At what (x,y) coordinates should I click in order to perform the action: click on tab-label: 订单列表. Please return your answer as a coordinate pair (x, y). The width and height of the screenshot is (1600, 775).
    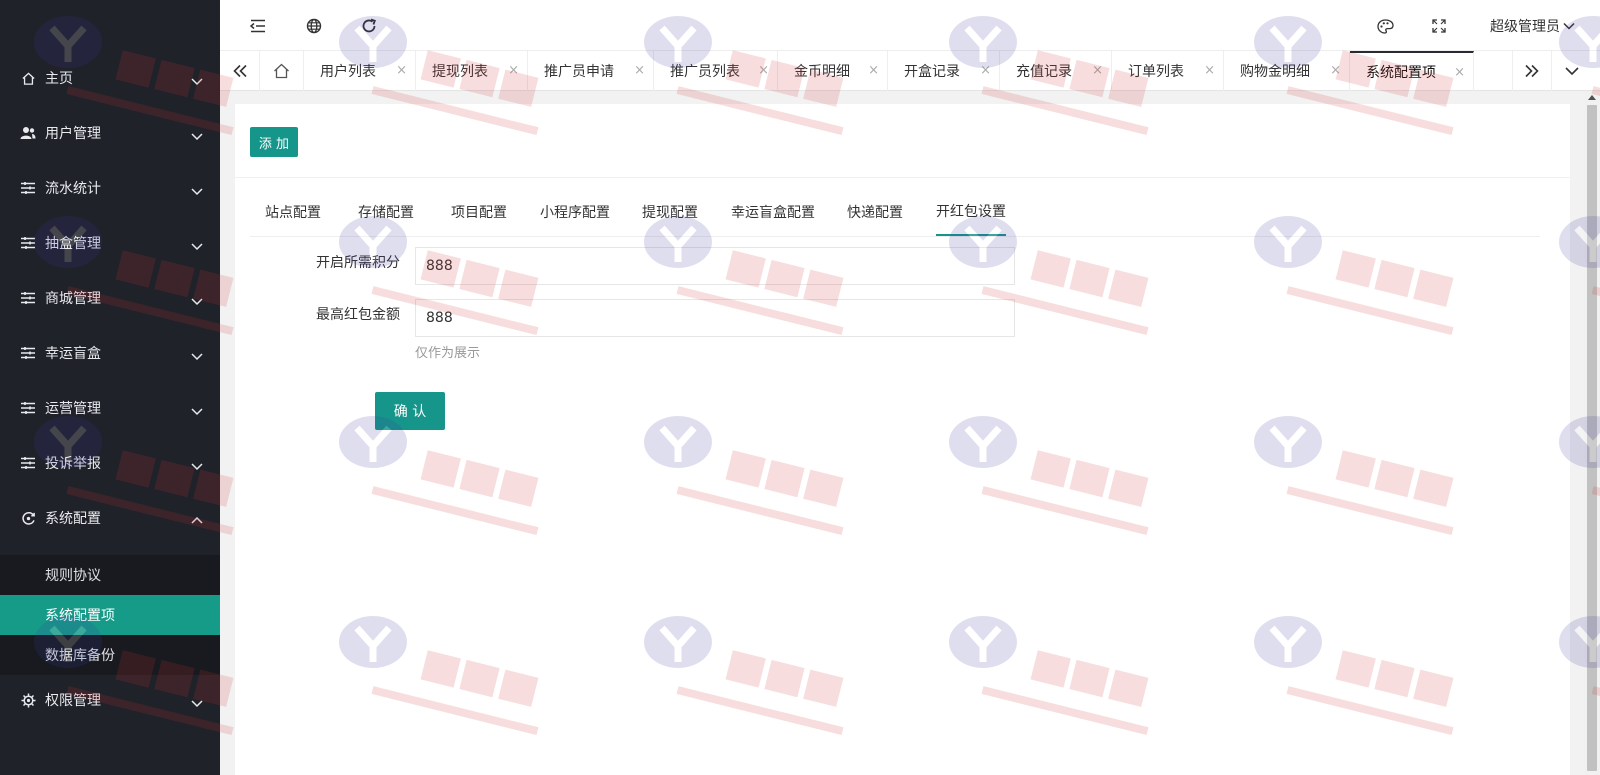
    Looking at the image, I should click on (1156, 72).